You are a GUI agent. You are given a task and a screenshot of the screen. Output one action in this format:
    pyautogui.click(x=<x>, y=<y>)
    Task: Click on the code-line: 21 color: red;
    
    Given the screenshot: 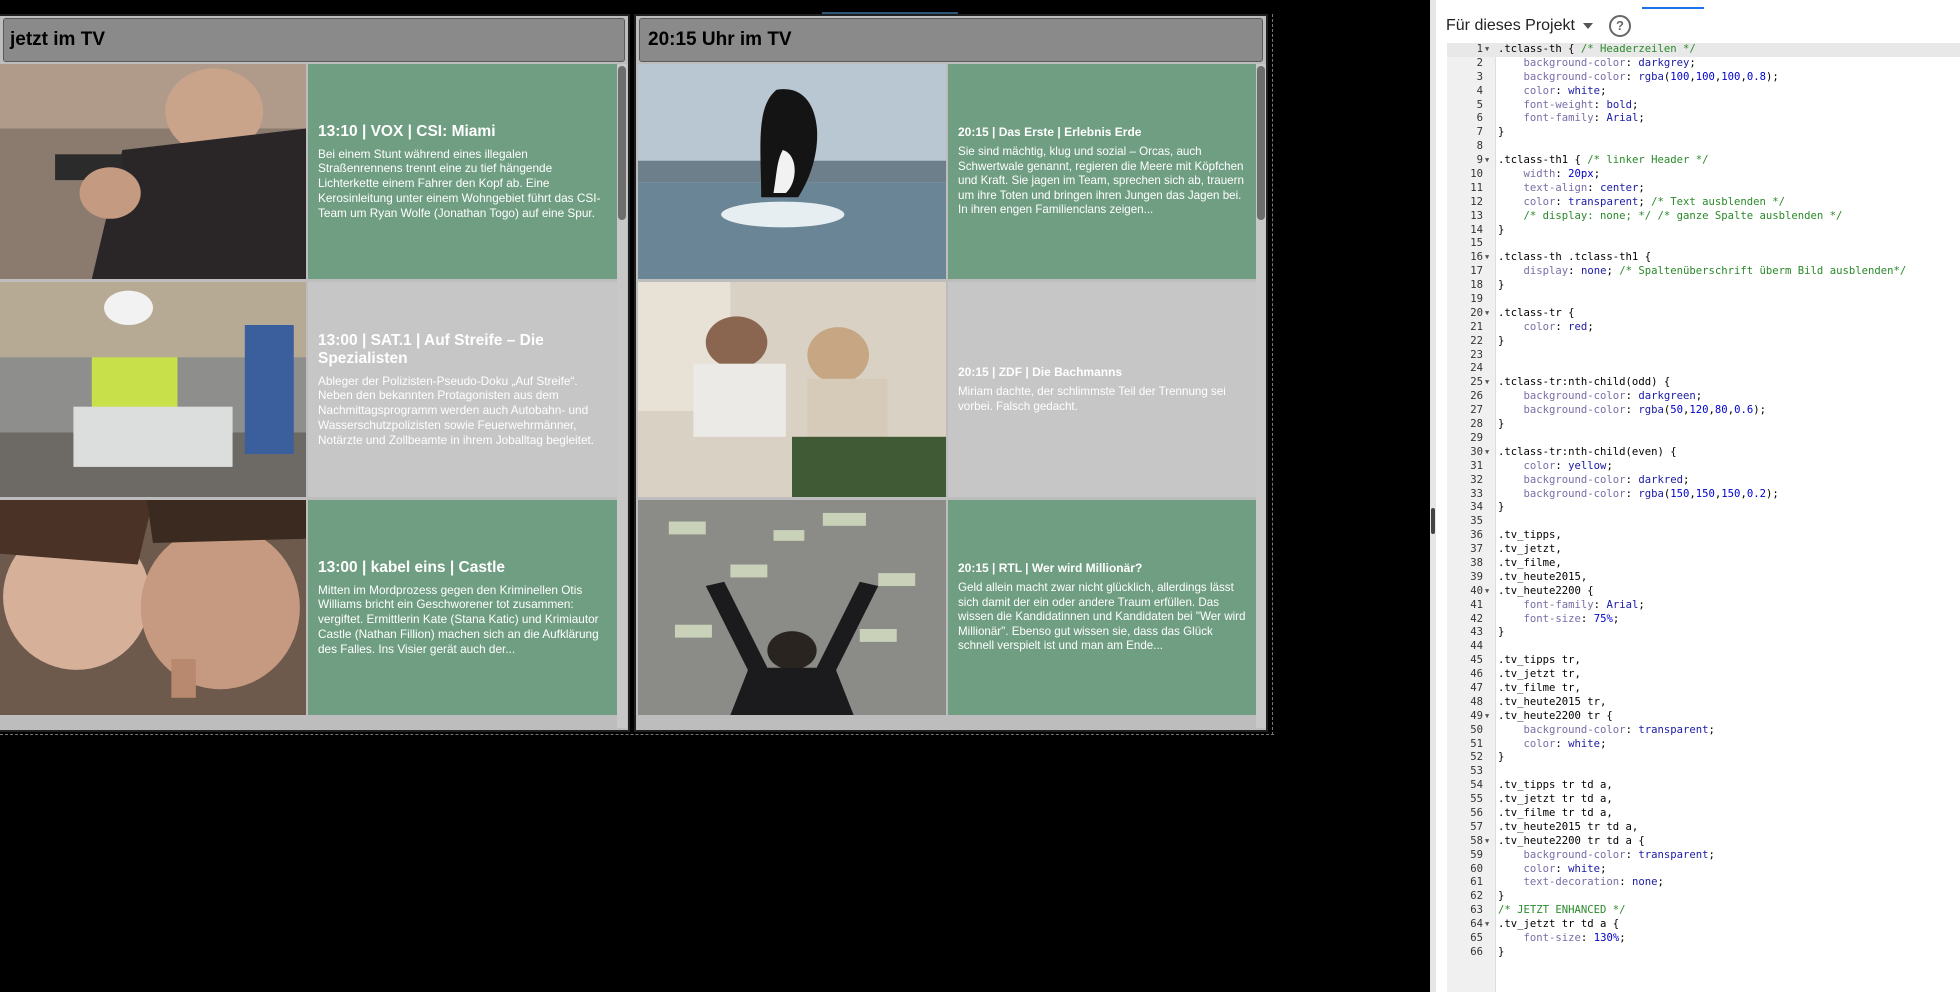 What is the action you would take?
    pyautogui.click(x=1703, y=328)
    